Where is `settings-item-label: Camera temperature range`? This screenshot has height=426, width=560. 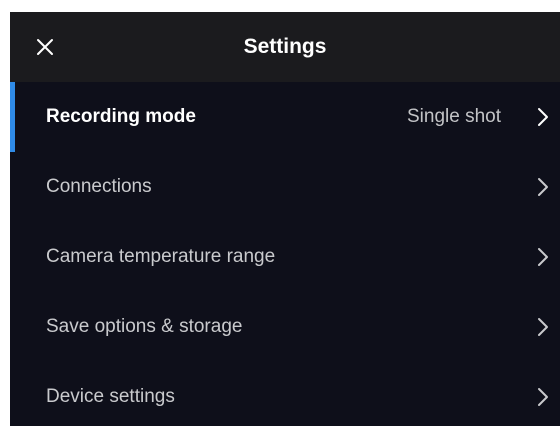
settings-item-label: Camera temperature range is located at coordinates (161, 256).